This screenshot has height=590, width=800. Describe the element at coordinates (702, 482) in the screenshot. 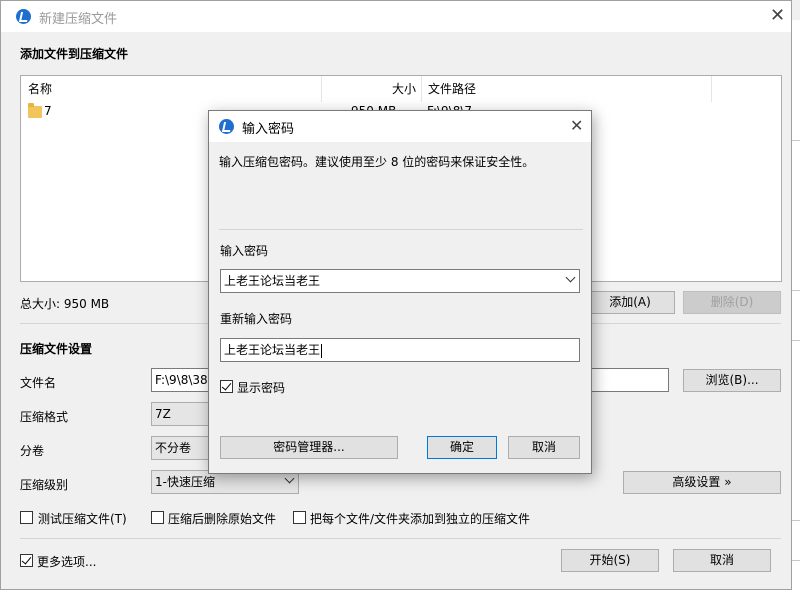

I see `advanced-settings-button: 高级设置 »` at that location.